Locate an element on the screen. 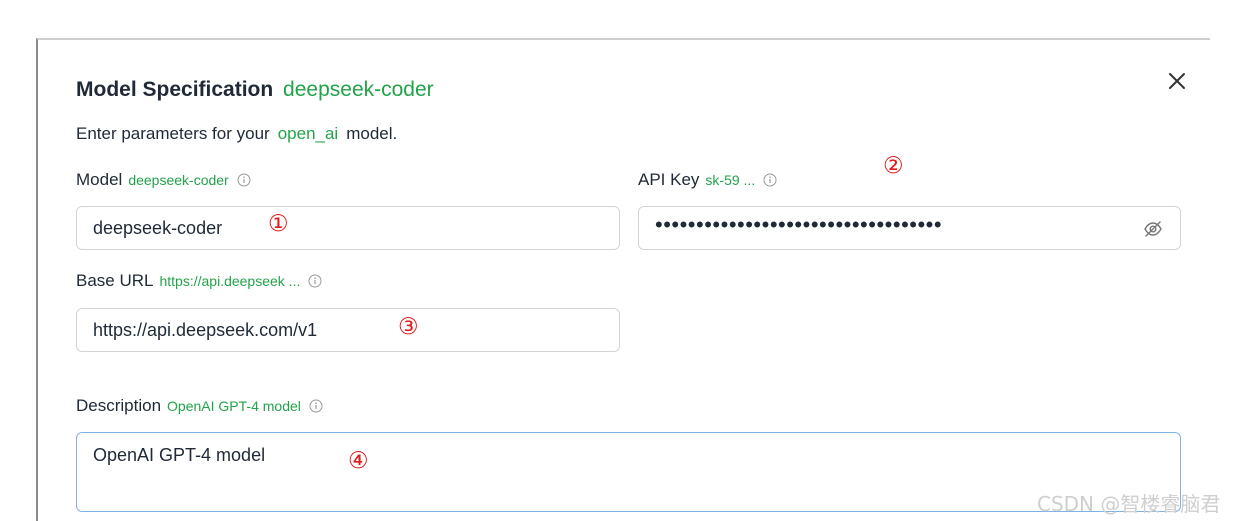 Image resolution: width=1249 pixels, height=521 pixels. subtitle-prefix: Enter parameters for your is located at coordinates (173, 133).